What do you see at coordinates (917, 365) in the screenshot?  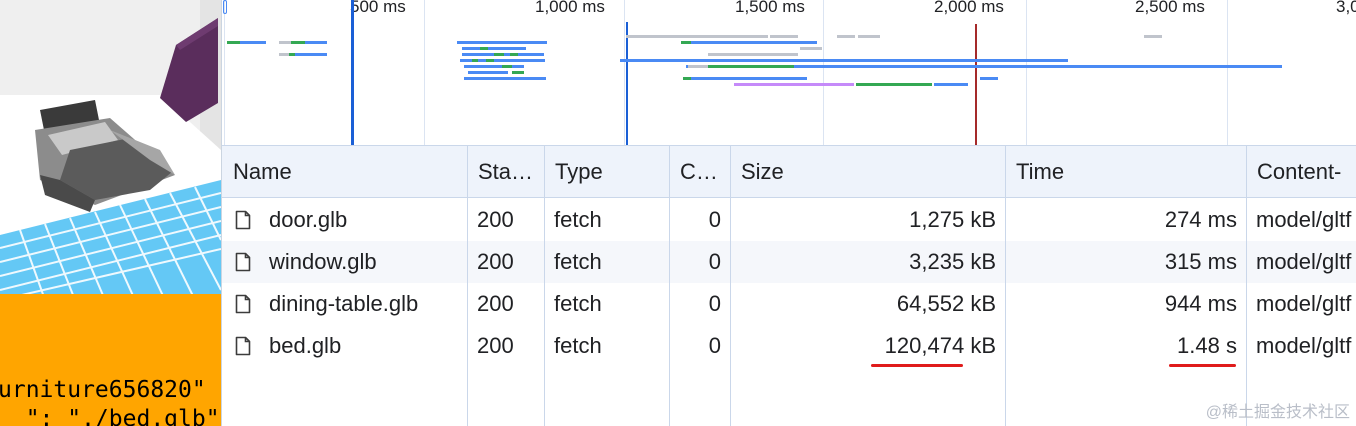 I see `size-highlight-underline` at bounding box center [917, 365].